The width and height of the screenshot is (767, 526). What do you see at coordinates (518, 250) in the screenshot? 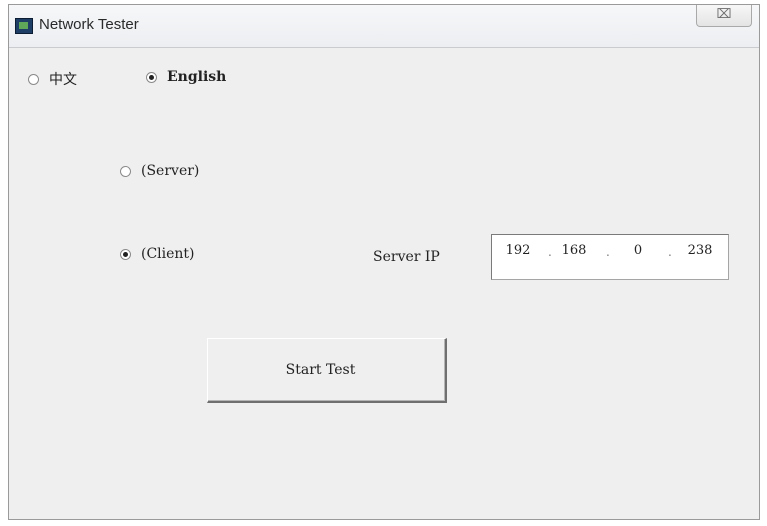
I see `ip-octet-1: 192` at bounding box center [518, 250].